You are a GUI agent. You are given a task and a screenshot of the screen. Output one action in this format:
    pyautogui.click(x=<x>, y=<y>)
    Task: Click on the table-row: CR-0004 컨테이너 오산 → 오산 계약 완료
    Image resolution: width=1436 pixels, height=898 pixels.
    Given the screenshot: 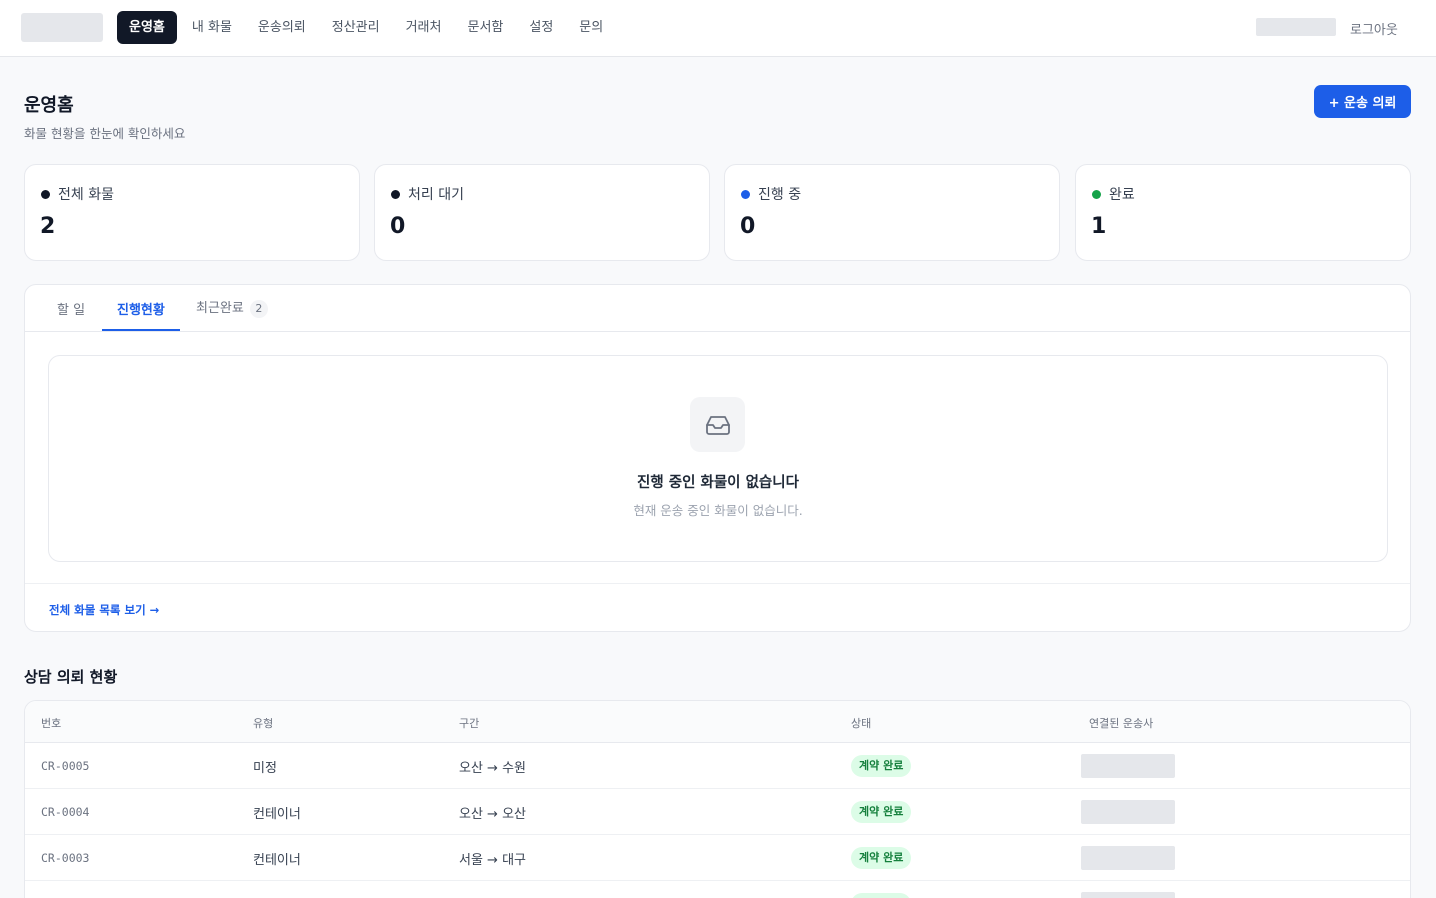 What is the action you would take?
    pyautogui.click(x=717, y=812)
    